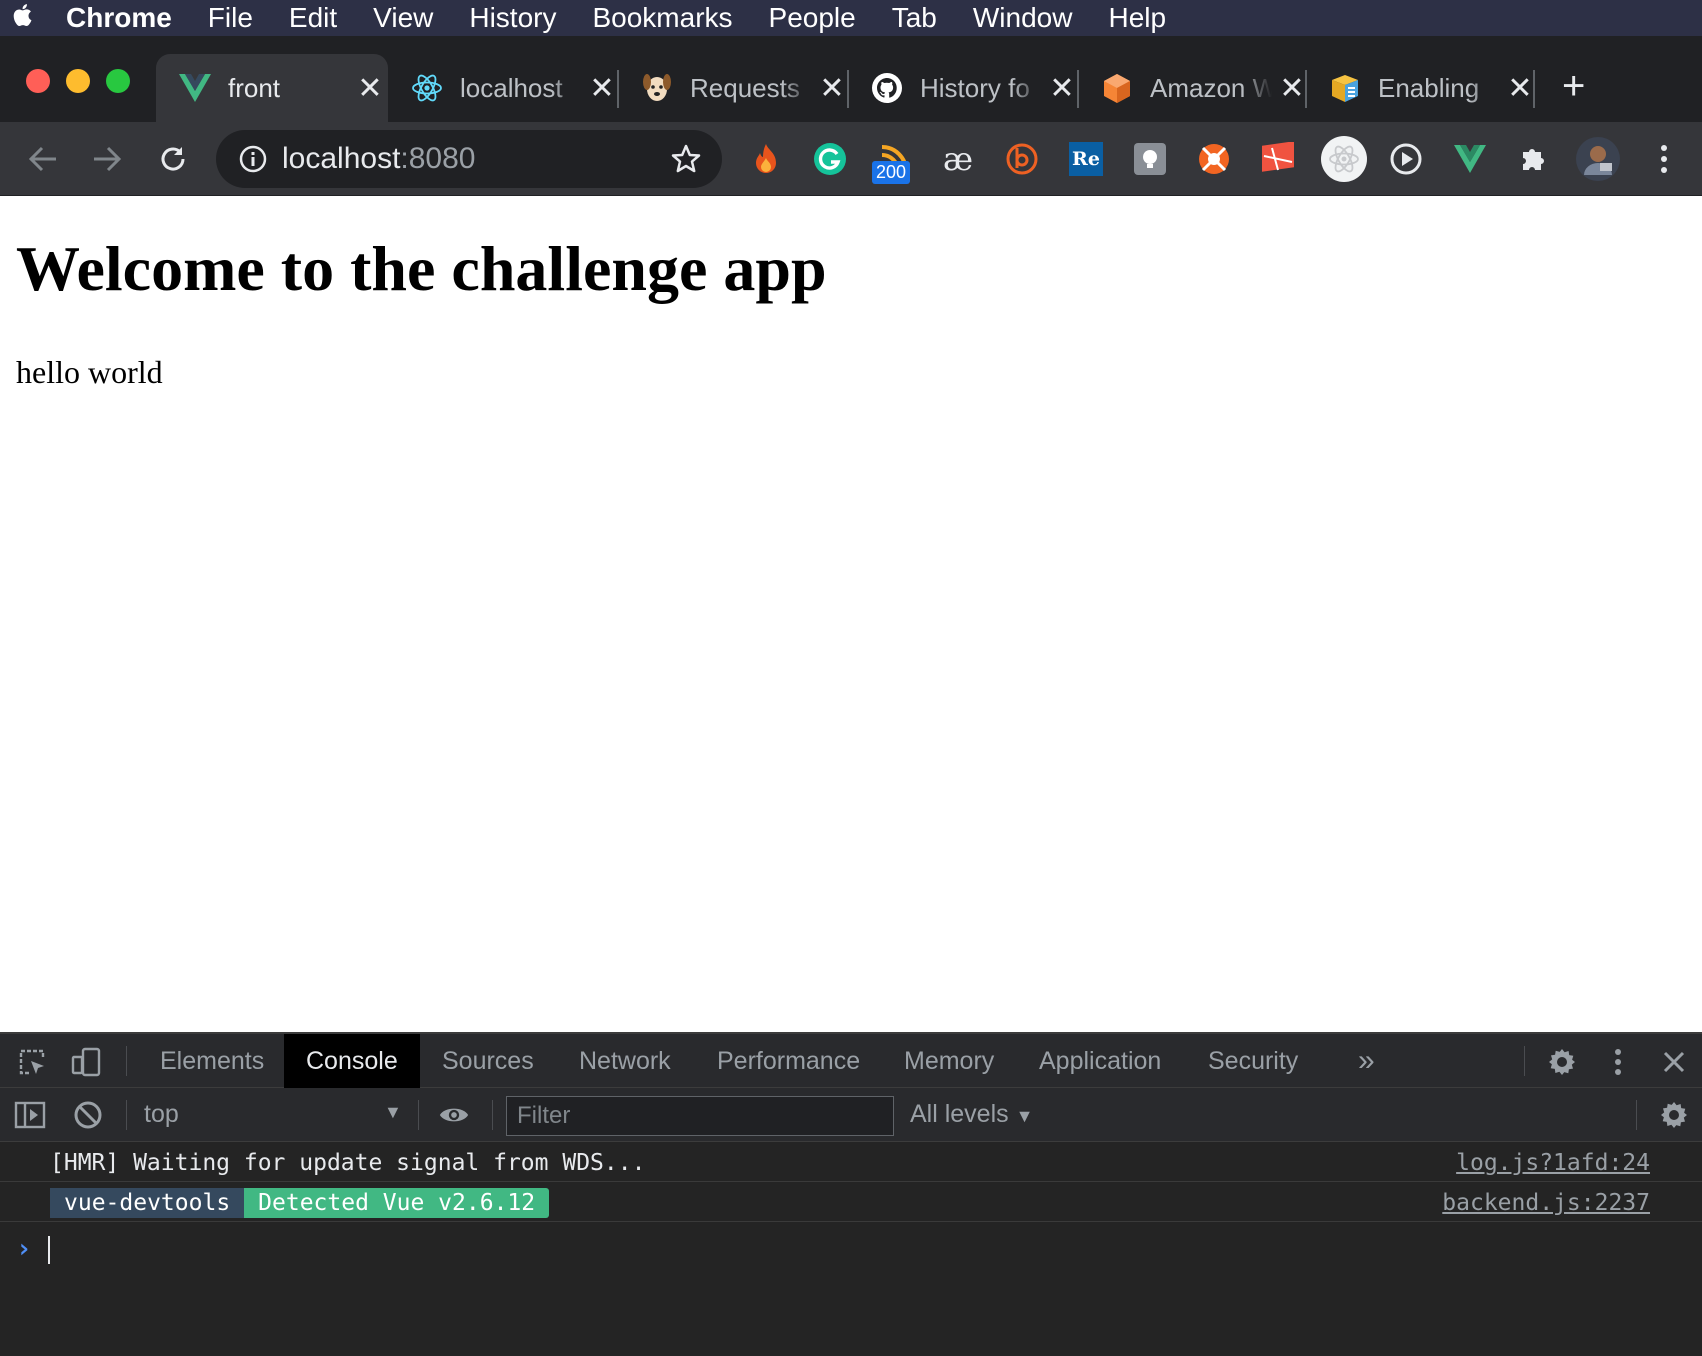 Image resolution: width=1702 pixels, height=1356 pixels. I want to click on zoom-window-button, so click(118, 81).